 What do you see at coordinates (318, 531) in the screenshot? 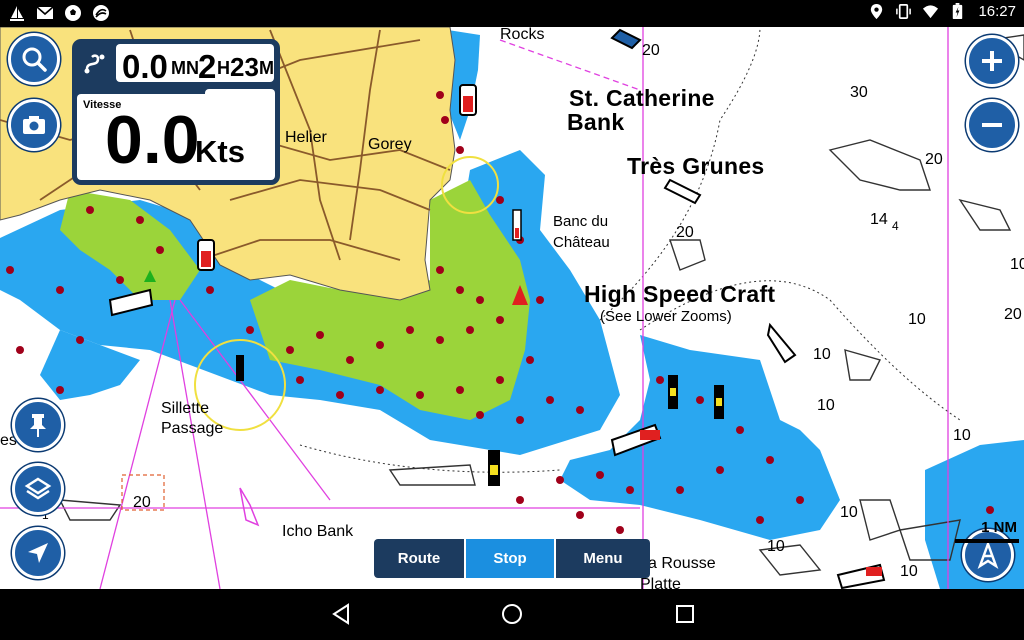
I see `label-icho-bank: Icho Bank` at bounding box center [318, 531].